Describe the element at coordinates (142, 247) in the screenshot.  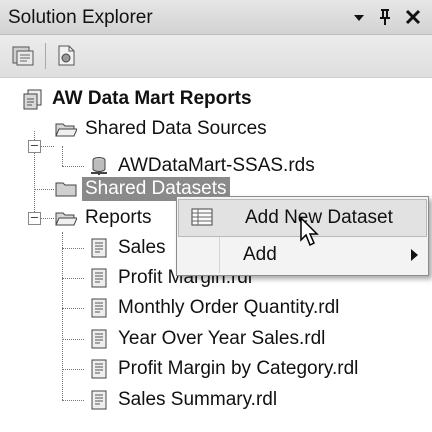
I see `report-label: Sales` at that location.